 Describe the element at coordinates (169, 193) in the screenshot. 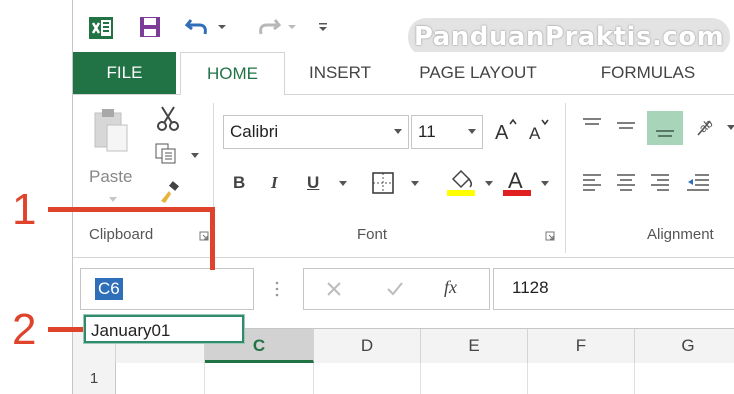

I see `format-painter-icon` at that location.